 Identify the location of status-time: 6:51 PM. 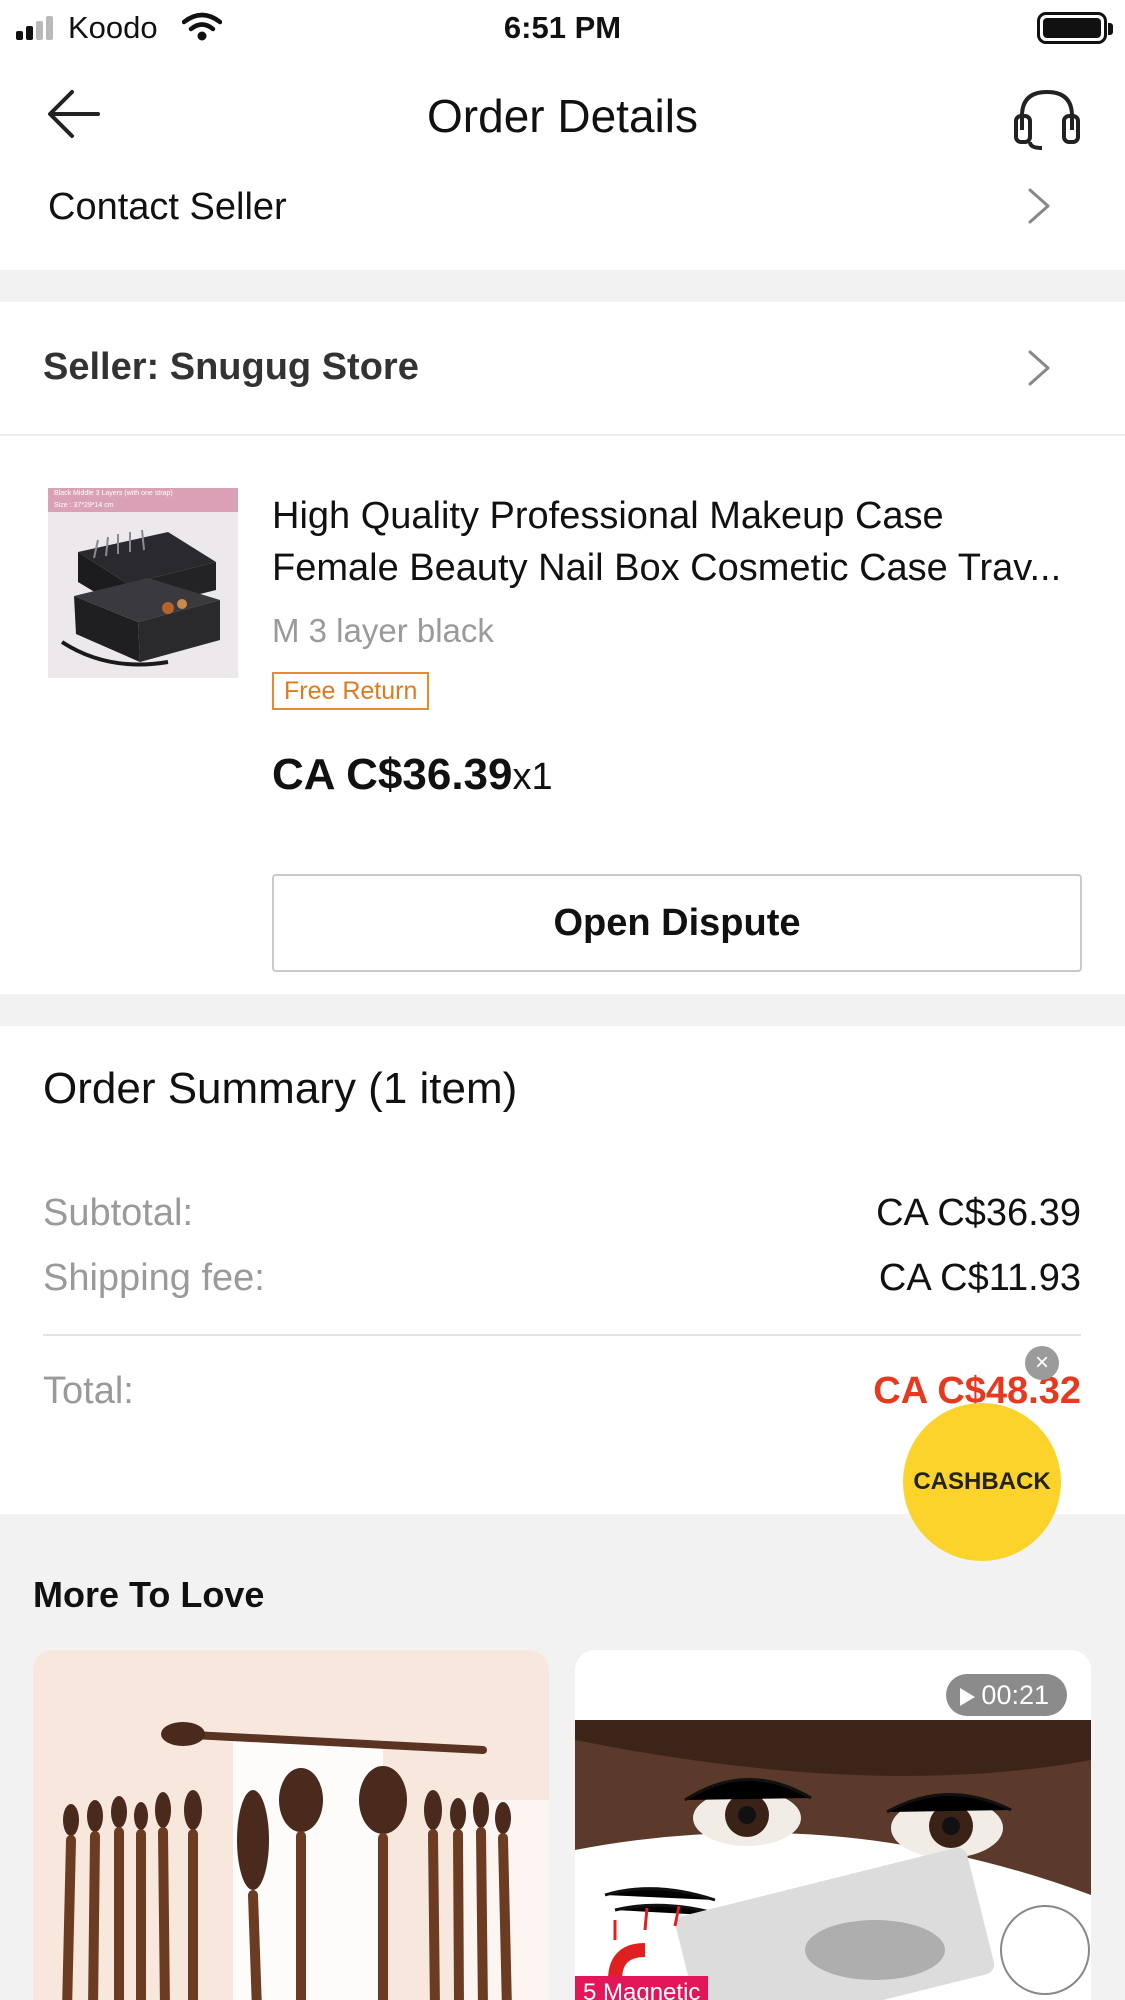
(562, 27).